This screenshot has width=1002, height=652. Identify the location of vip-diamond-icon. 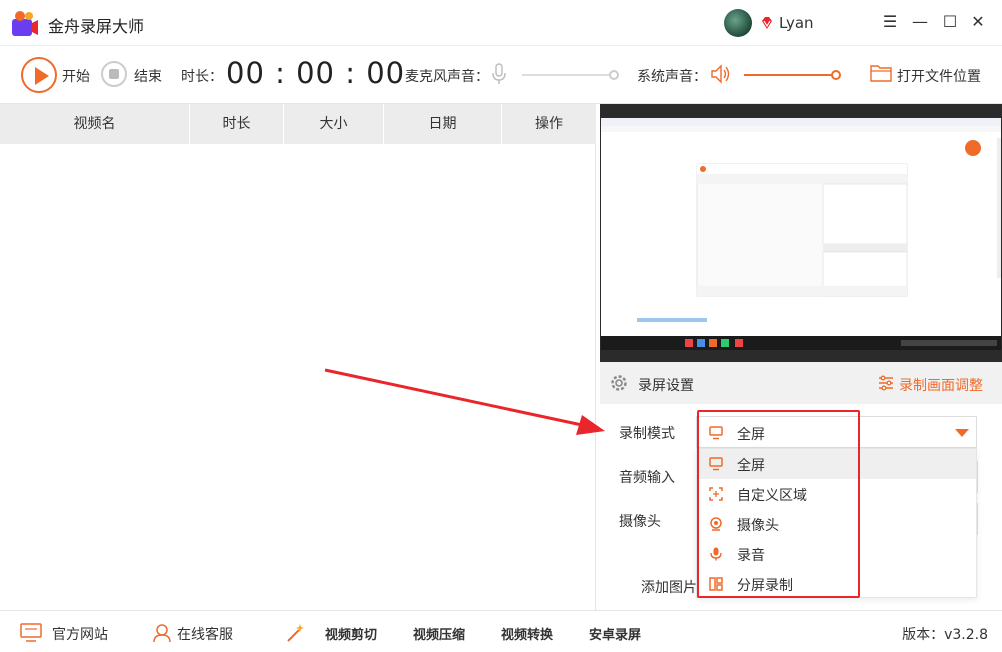
(767, 23).